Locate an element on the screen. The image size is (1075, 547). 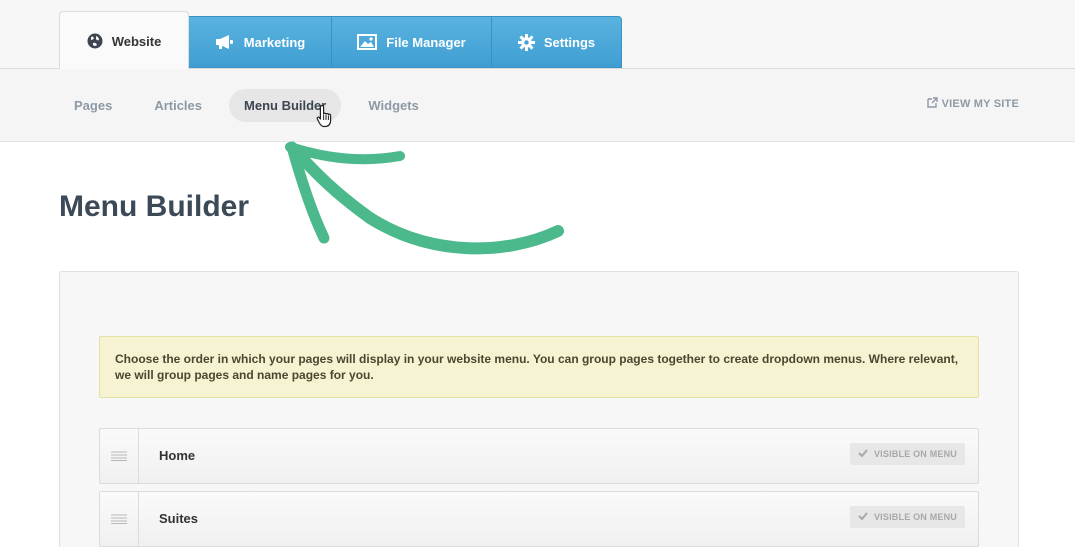
subnav-widgets: Widgets is located at coordinates (393, 105).